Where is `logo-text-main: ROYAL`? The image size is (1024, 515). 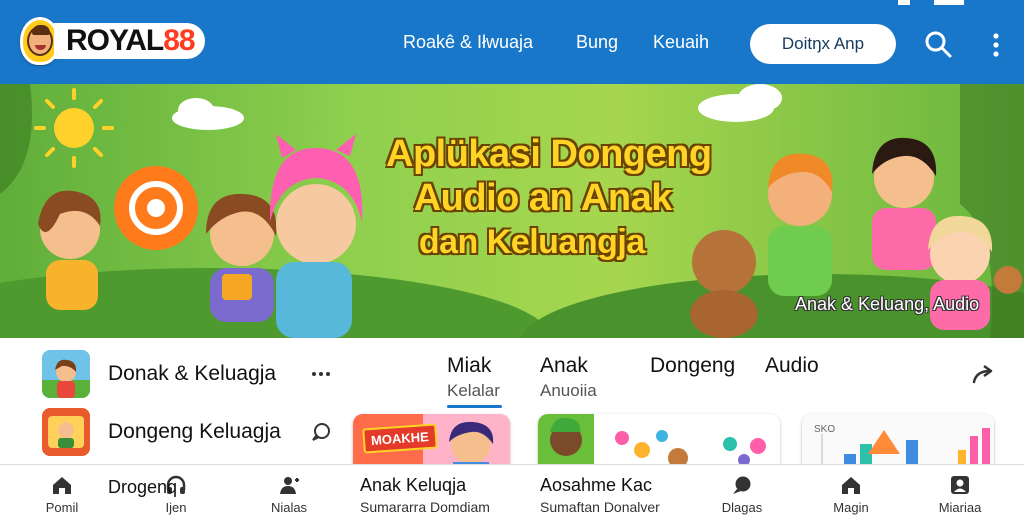
logo-text-main: ROYAL is located at coordinates (115, 40).